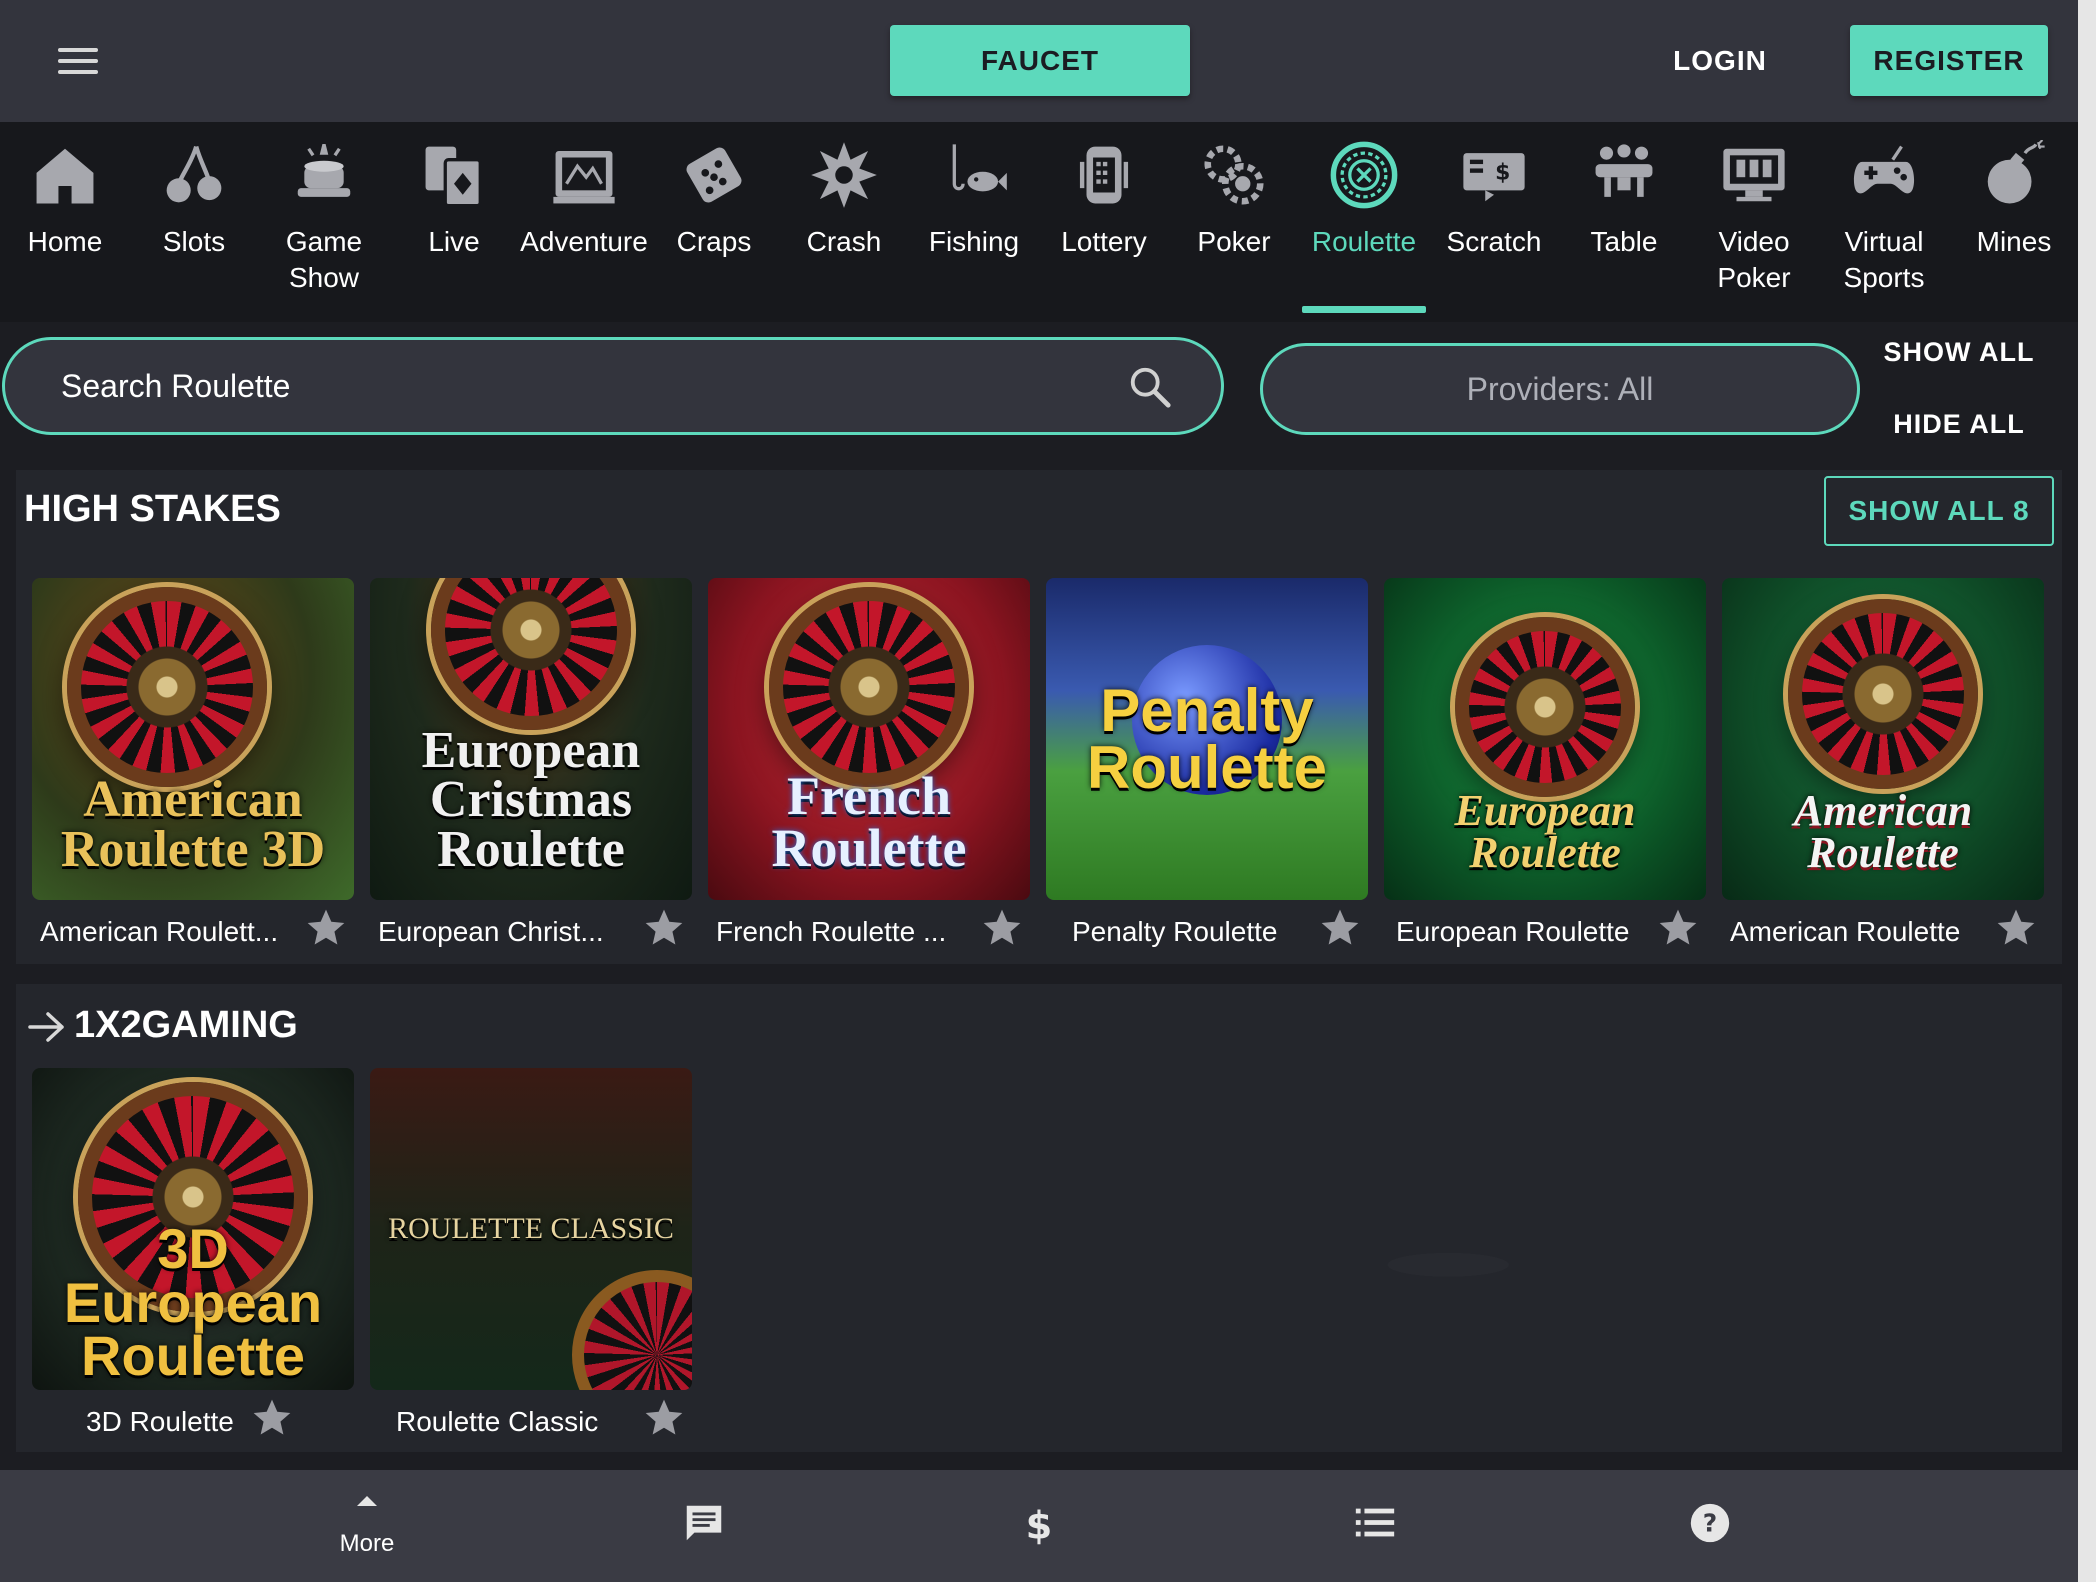  What do you see at coordinates (47, 1027) in the screenshot?
I see `arrow-right-icon` at bounding box center [47, 1027].